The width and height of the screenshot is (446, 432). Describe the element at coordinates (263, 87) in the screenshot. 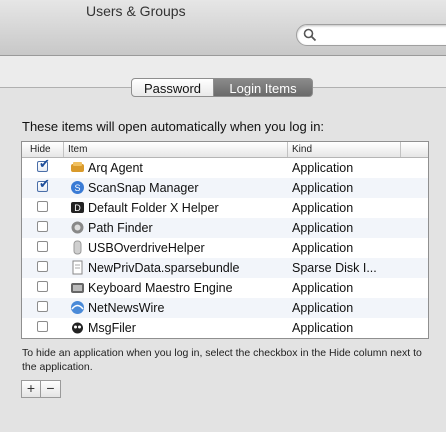

I see `tab-login-items: Login Items` at that location.